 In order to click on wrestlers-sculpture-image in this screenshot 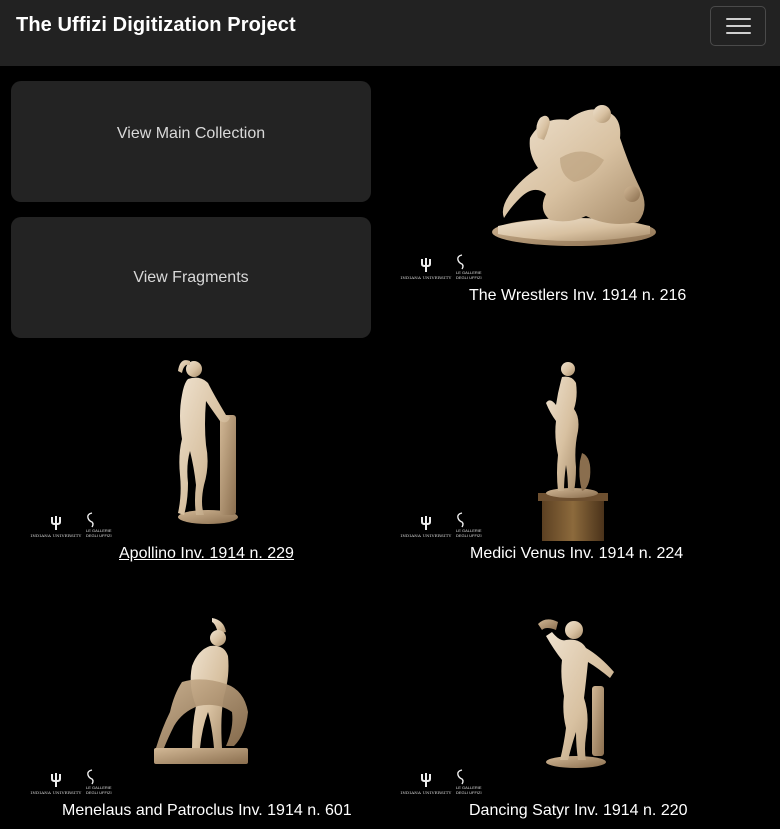, I will do `click(574, 174)`.